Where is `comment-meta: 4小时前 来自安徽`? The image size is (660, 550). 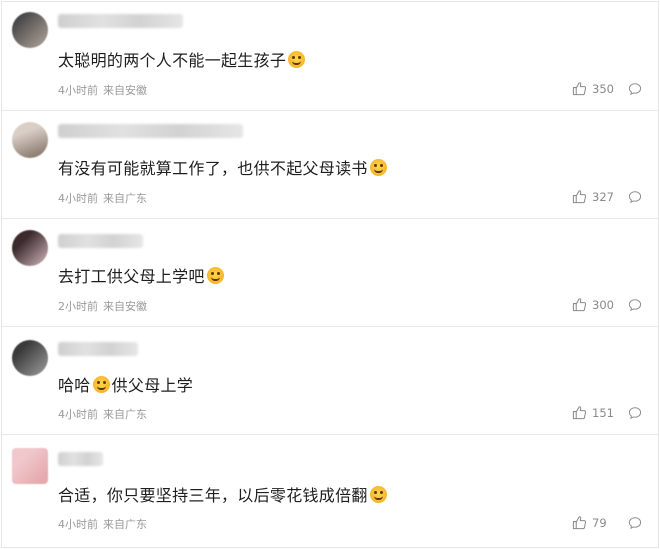
comment-meta: 4小时前 来自安徽 is located at coordinates (102, 90).